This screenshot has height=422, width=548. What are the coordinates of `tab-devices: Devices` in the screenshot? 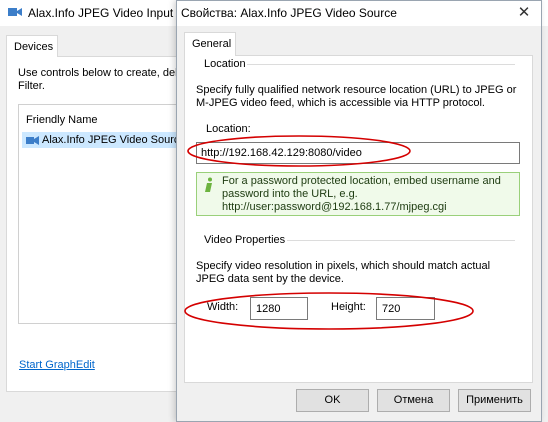 It's located at (32, 46).